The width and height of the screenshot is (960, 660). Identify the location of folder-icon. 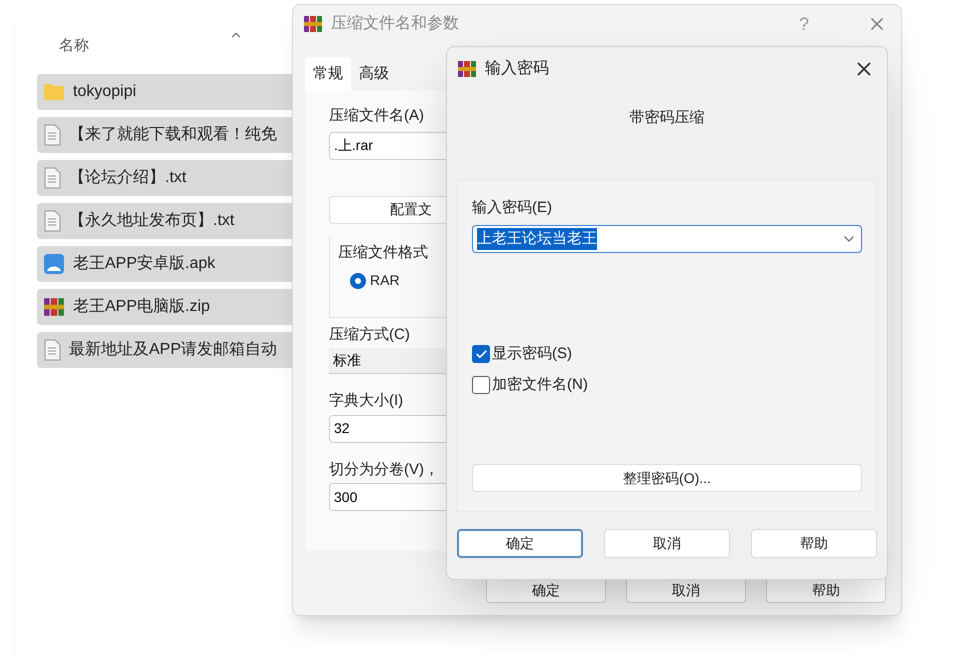
(54, 92).